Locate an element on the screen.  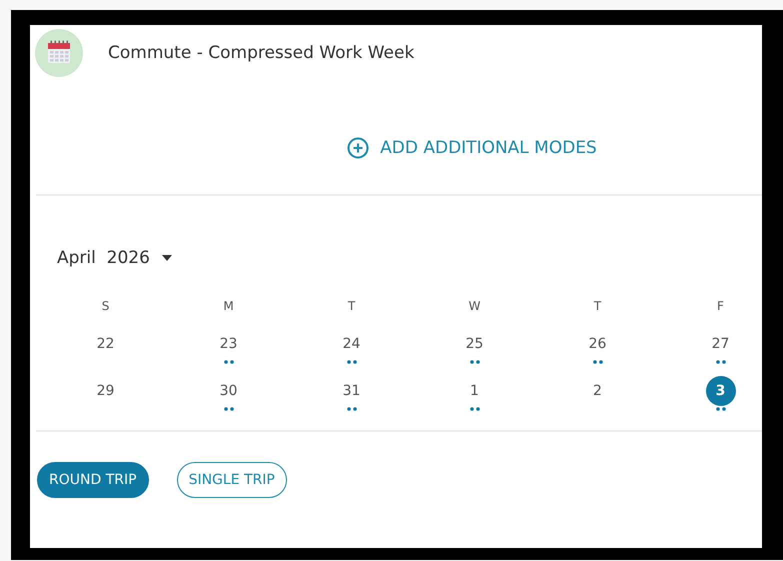
calendar-day: 31 is located at coordinates (351, 391).